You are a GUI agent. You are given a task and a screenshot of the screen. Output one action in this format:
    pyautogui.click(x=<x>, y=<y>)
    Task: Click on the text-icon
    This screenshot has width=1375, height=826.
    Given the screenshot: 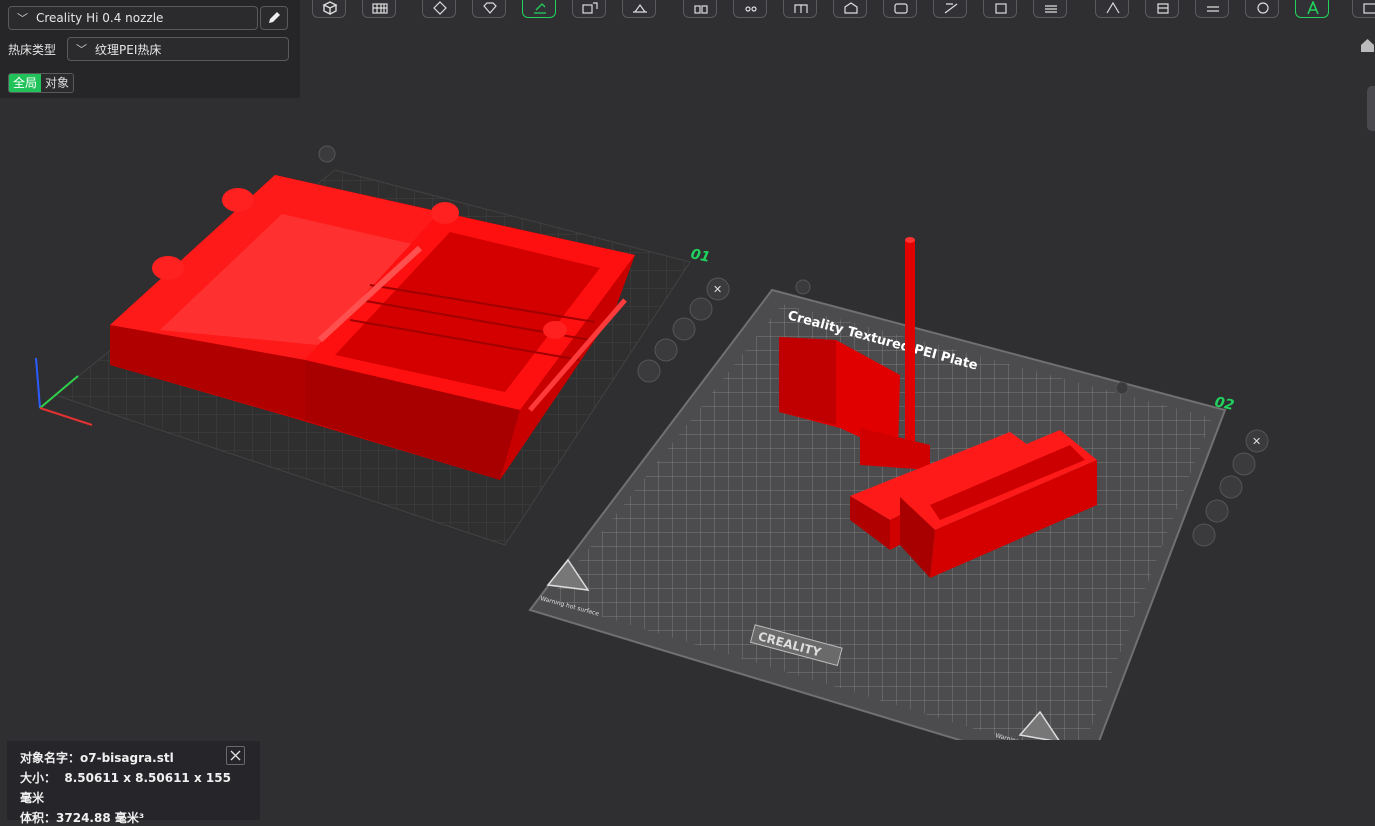 What is the action you would take?
    pyautogui.click(x=951, y=8)
    